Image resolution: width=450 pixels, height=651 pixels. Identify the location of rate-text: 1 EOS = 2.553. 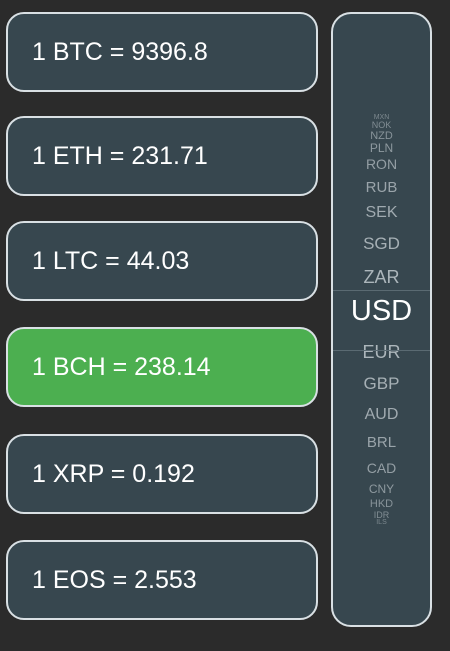
(114, 579).